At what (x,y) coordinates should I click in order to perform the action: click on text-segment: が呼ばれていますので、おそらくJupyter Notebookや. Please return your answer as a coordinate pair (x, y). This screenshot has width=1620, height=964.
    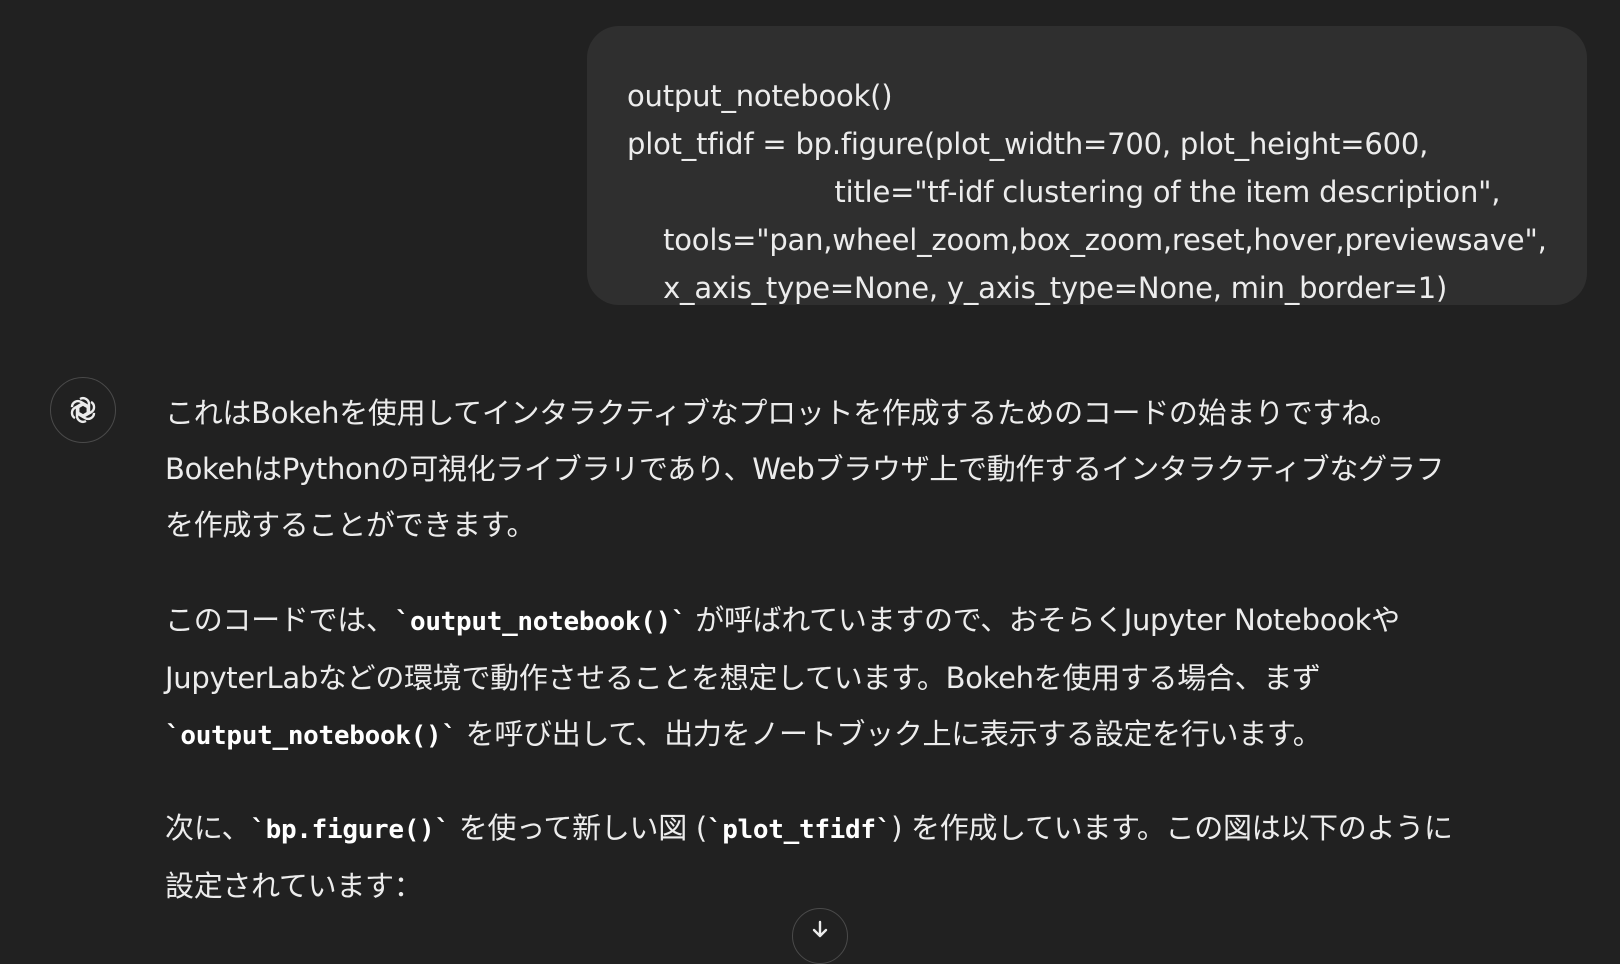
    Looking at the image, I should click on (1043, 620).